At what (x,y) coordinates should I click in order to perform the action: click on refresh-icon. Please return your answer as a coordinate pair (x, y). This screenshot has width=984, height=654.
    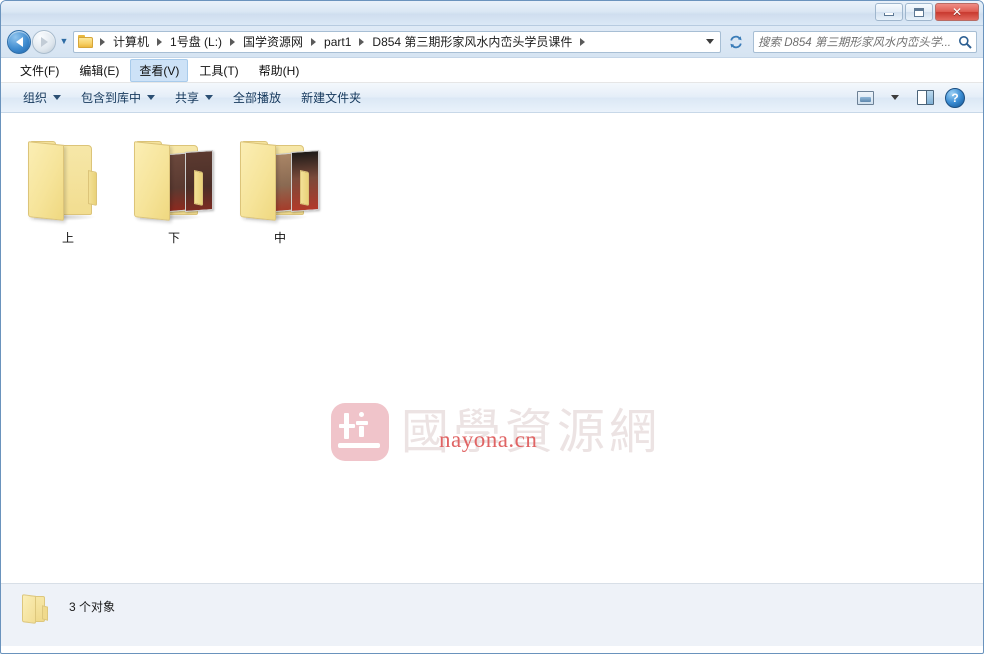
    Looking at the image, I should click on (736, 41).